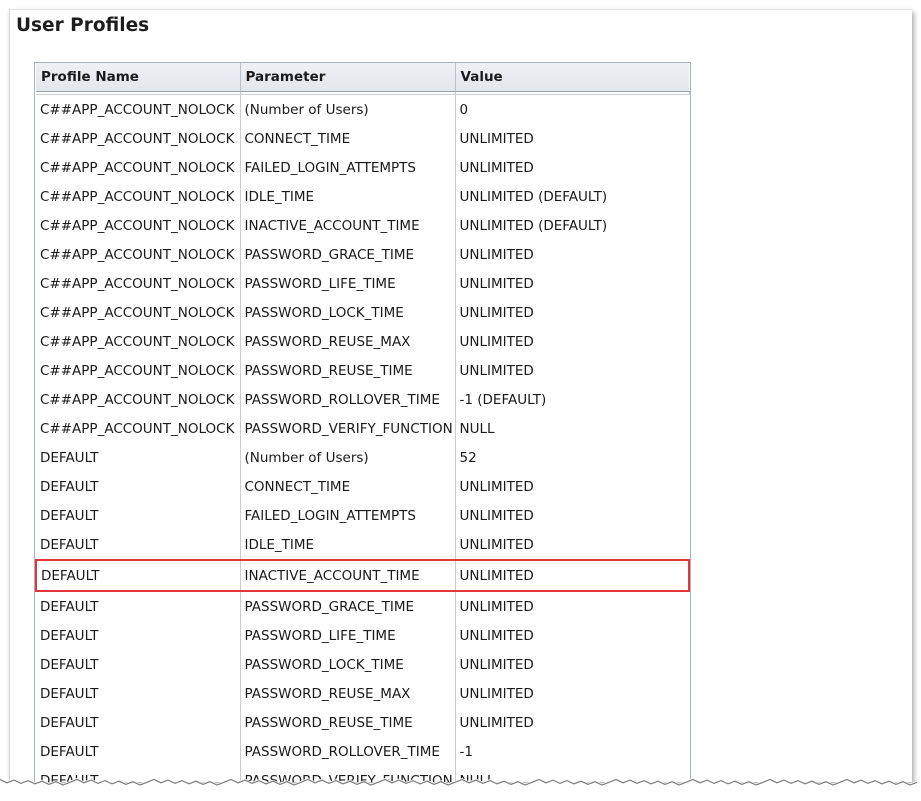 This screenshot has height=801, width=921. I want to click on table-row: DEFAULT PASSWORD_ROLLOVER_TIME -1, so click(362, 751).